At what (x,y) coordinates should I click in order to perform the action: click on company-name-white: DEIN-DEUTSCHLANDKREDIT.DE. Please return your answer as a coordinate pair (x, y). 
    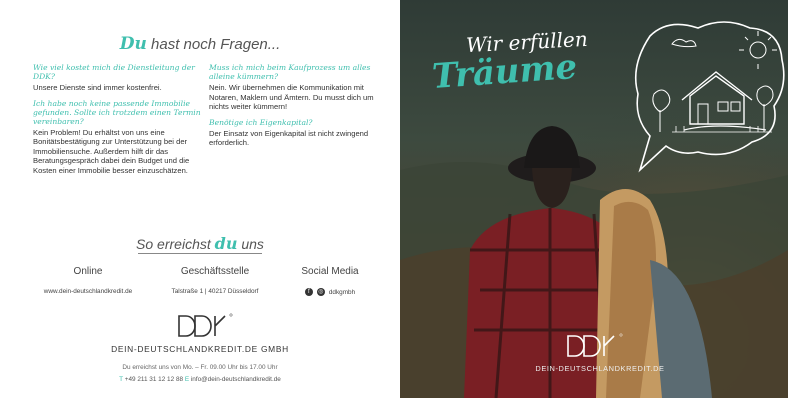
    Looking at the image, I should click on (600, 368).